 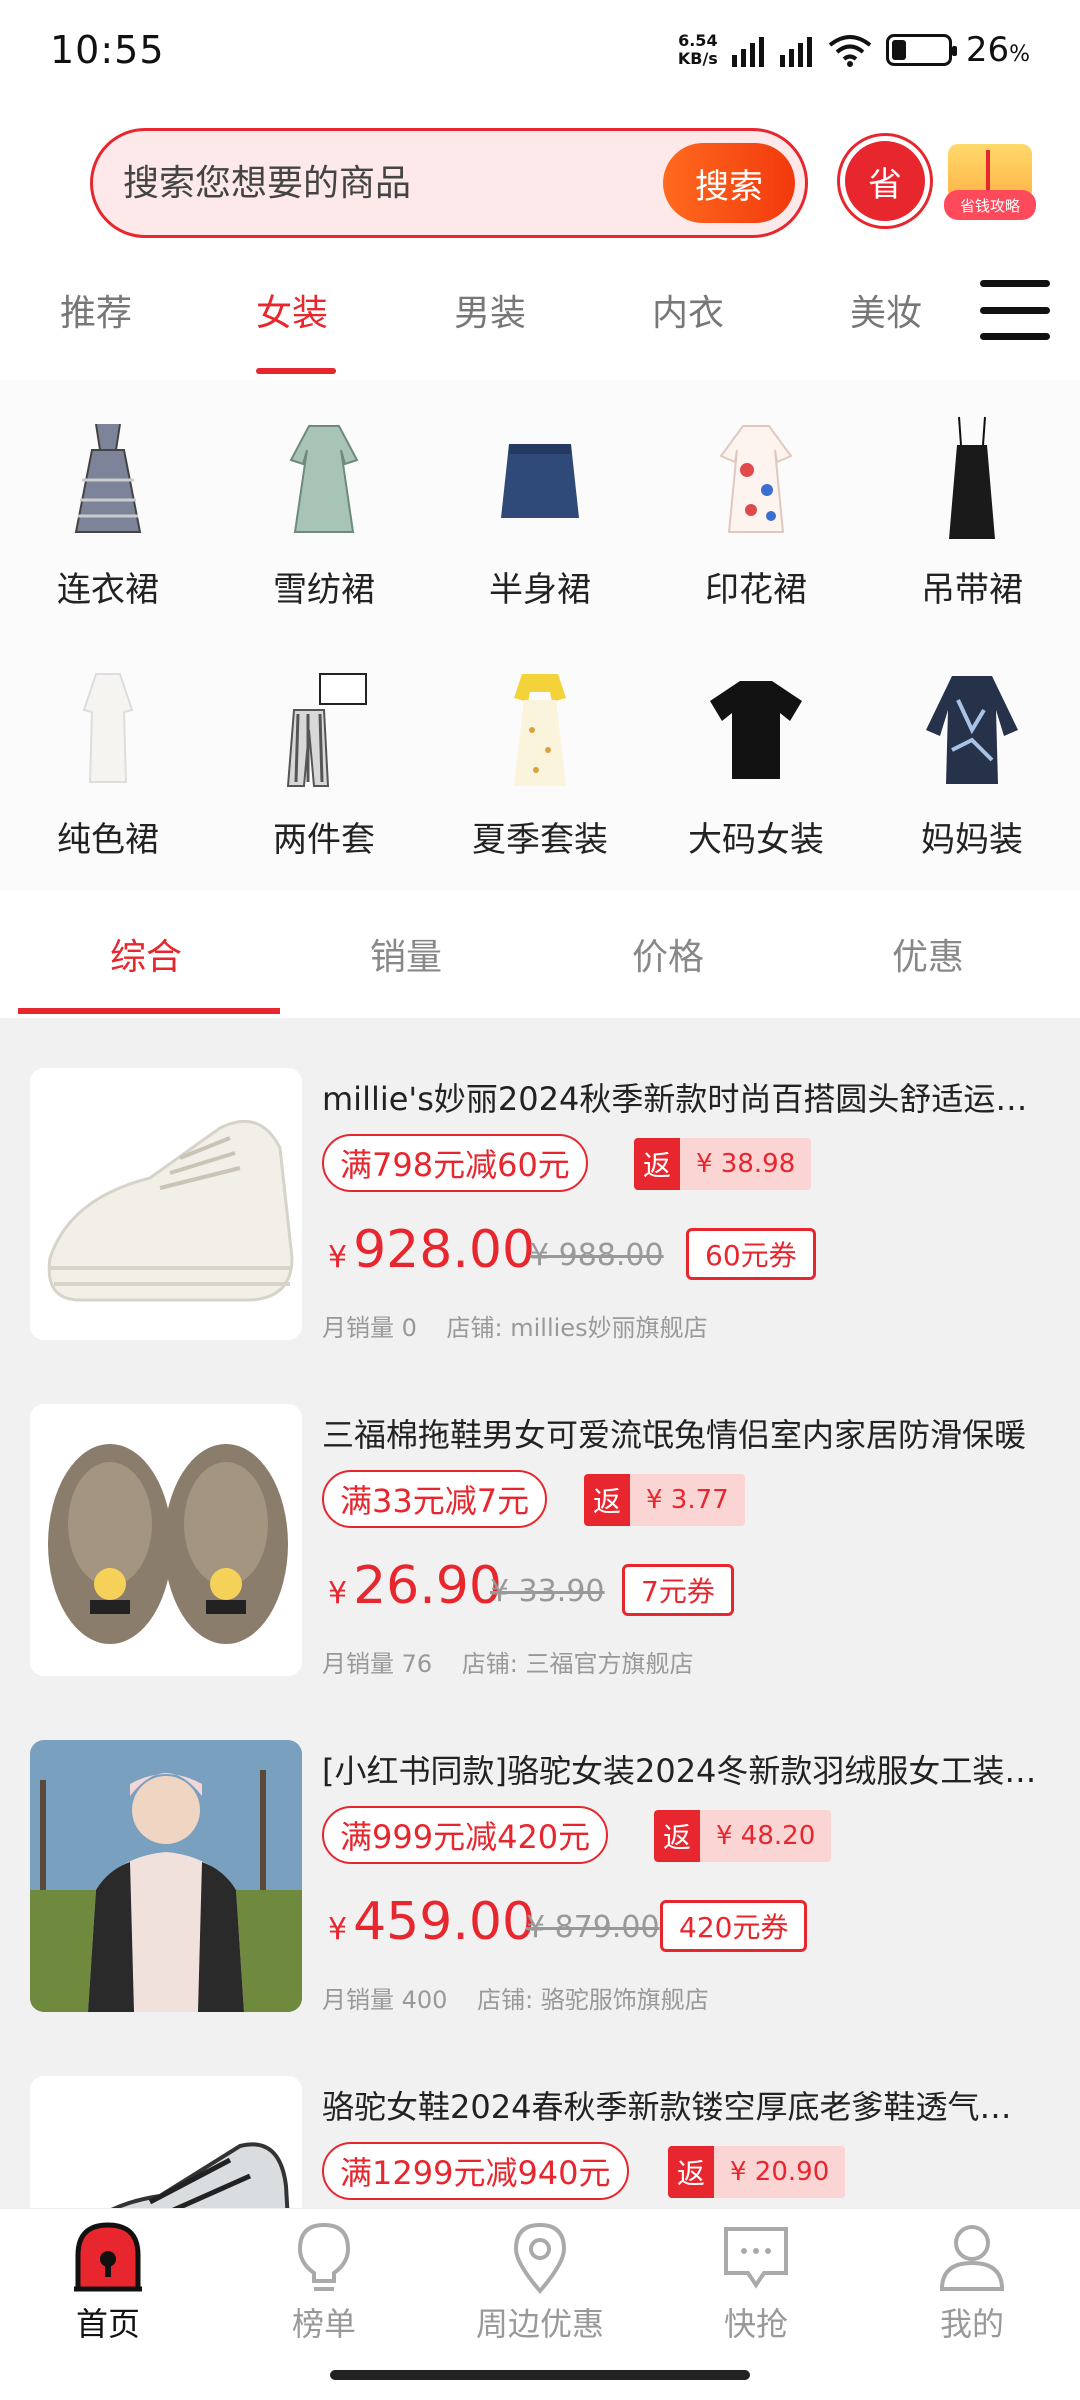 I want to click on product-price: ¥ 26.90, so click(x=415, y=1586).